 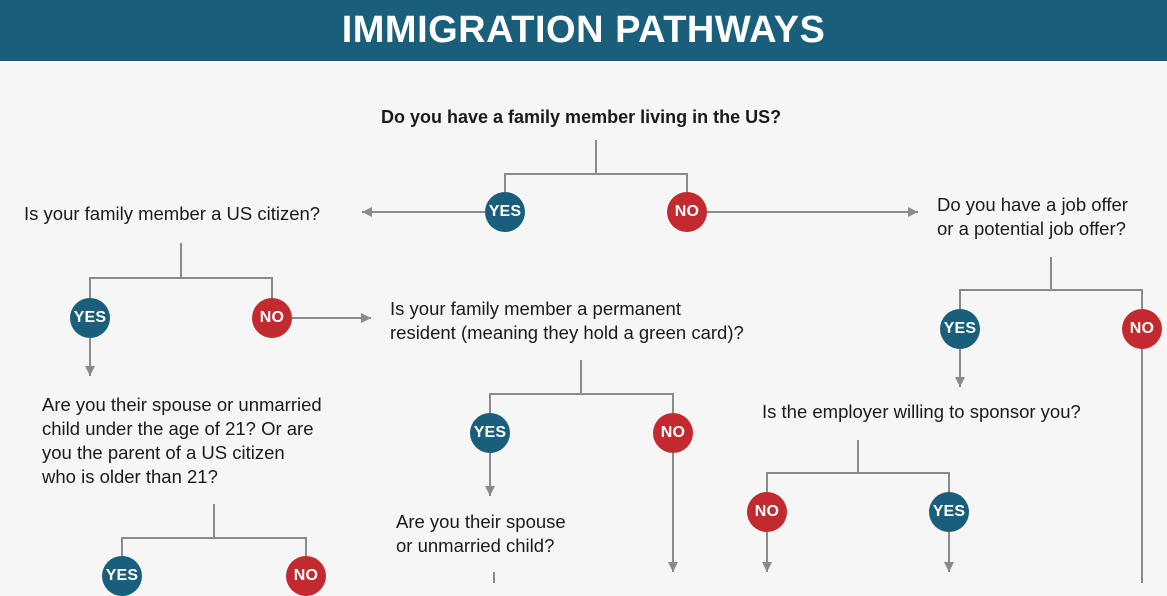 I want to click on yes-badge-q3: YES, so click(x=960, y=329).